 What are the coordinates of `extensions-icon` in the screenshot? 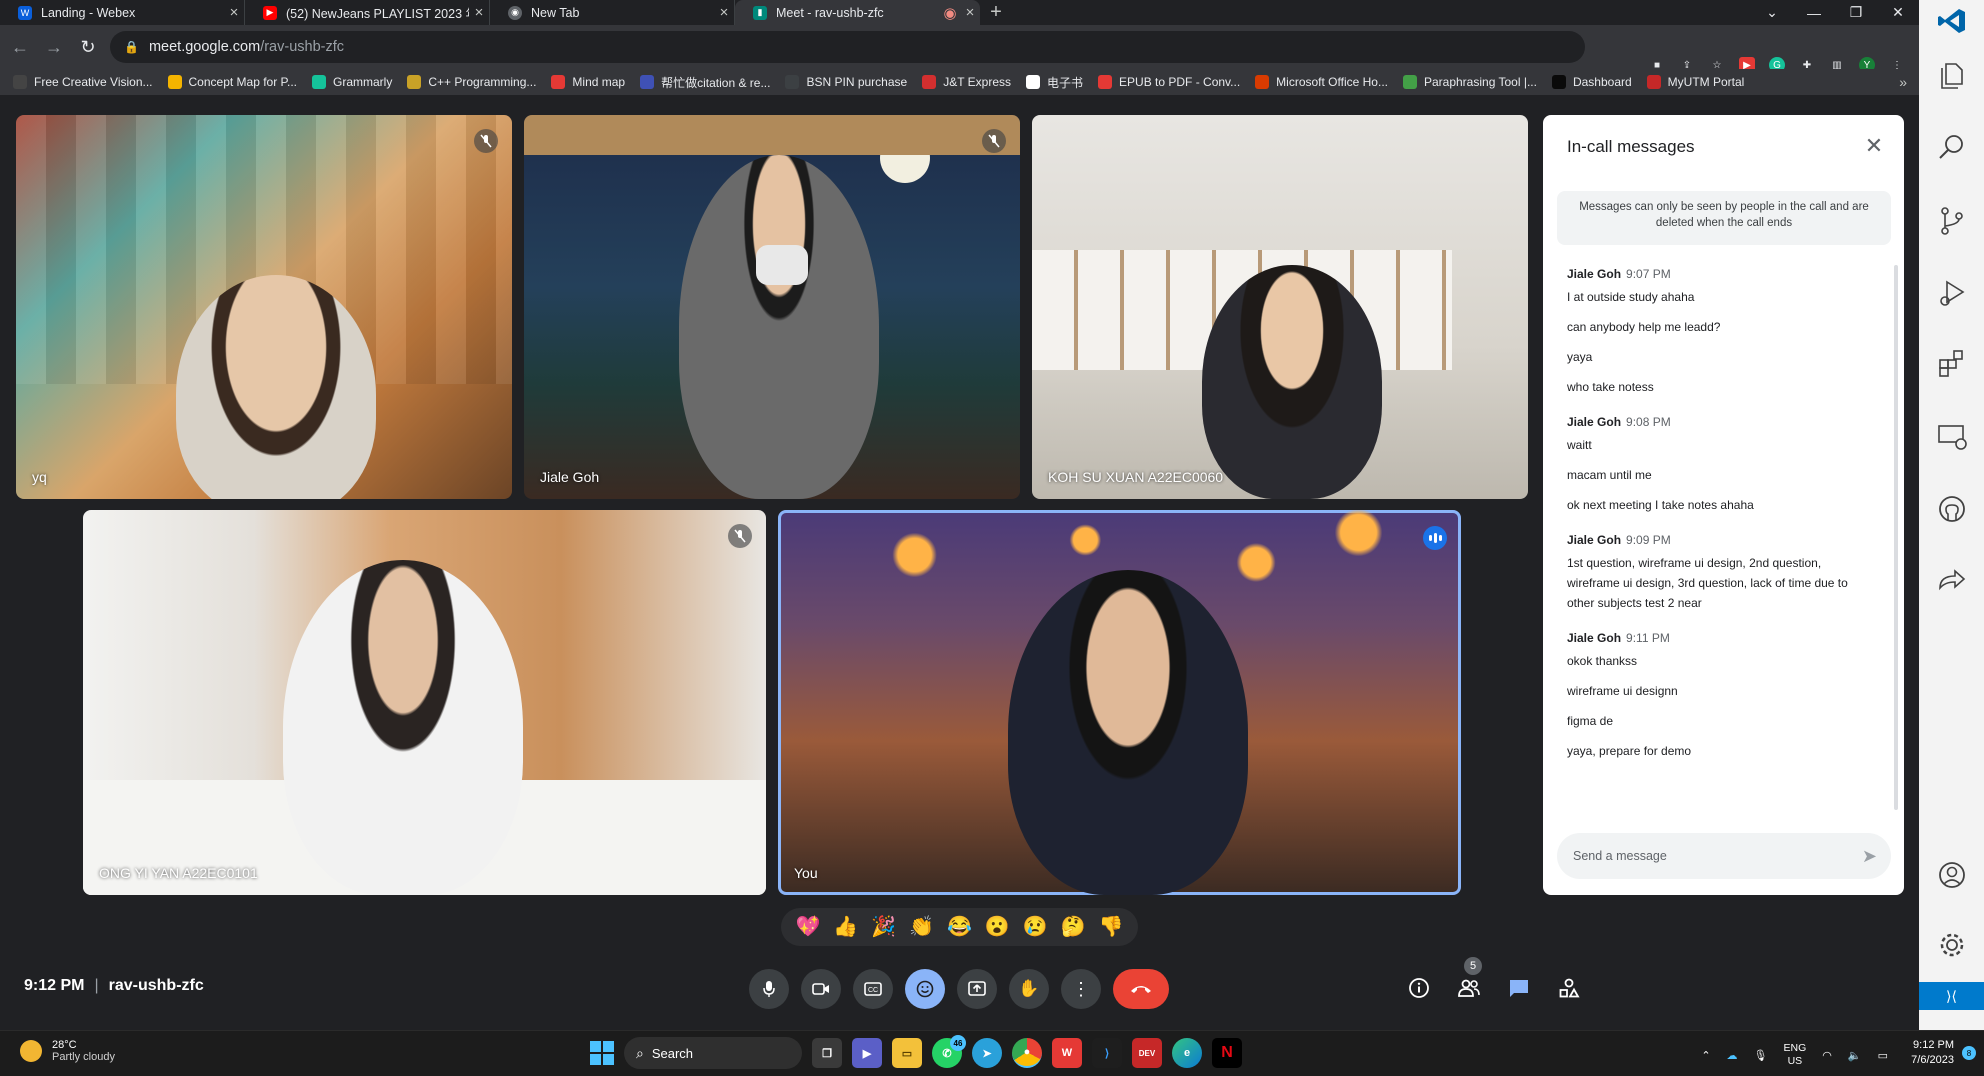 It's located at (1952, 363).